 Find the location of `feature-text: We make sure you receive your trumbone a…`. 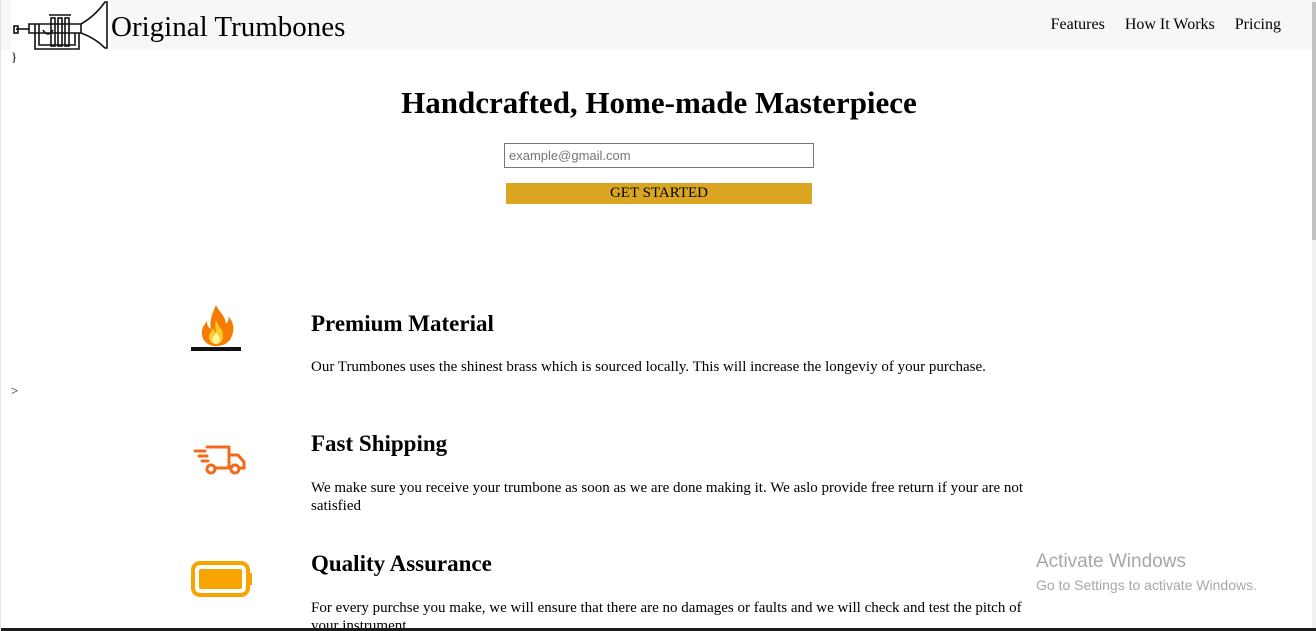

feature-text: We make sure you receive your trumbone a… is located at coordinates (667, 497).